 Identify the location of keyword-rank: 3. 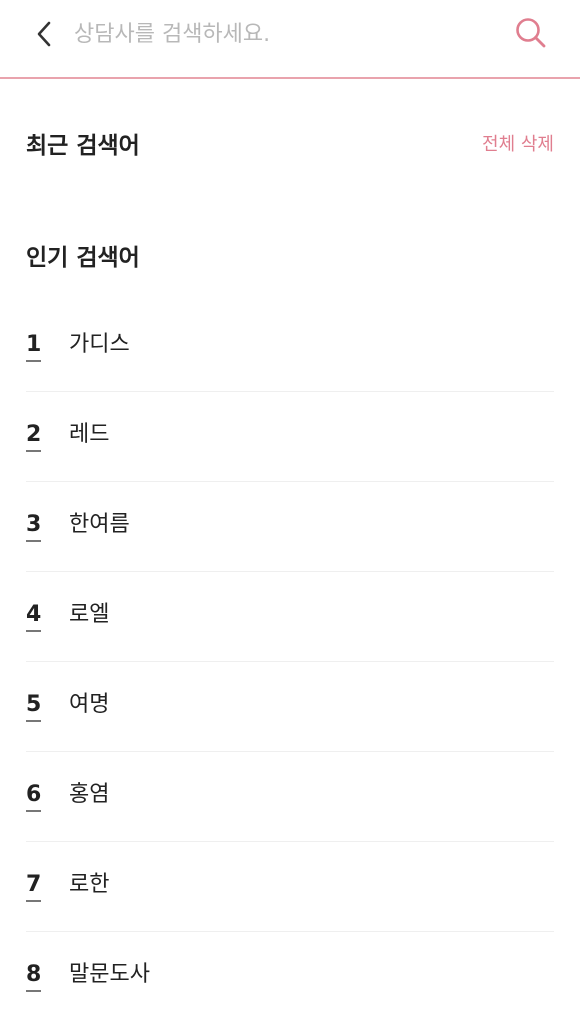
(34, 528).